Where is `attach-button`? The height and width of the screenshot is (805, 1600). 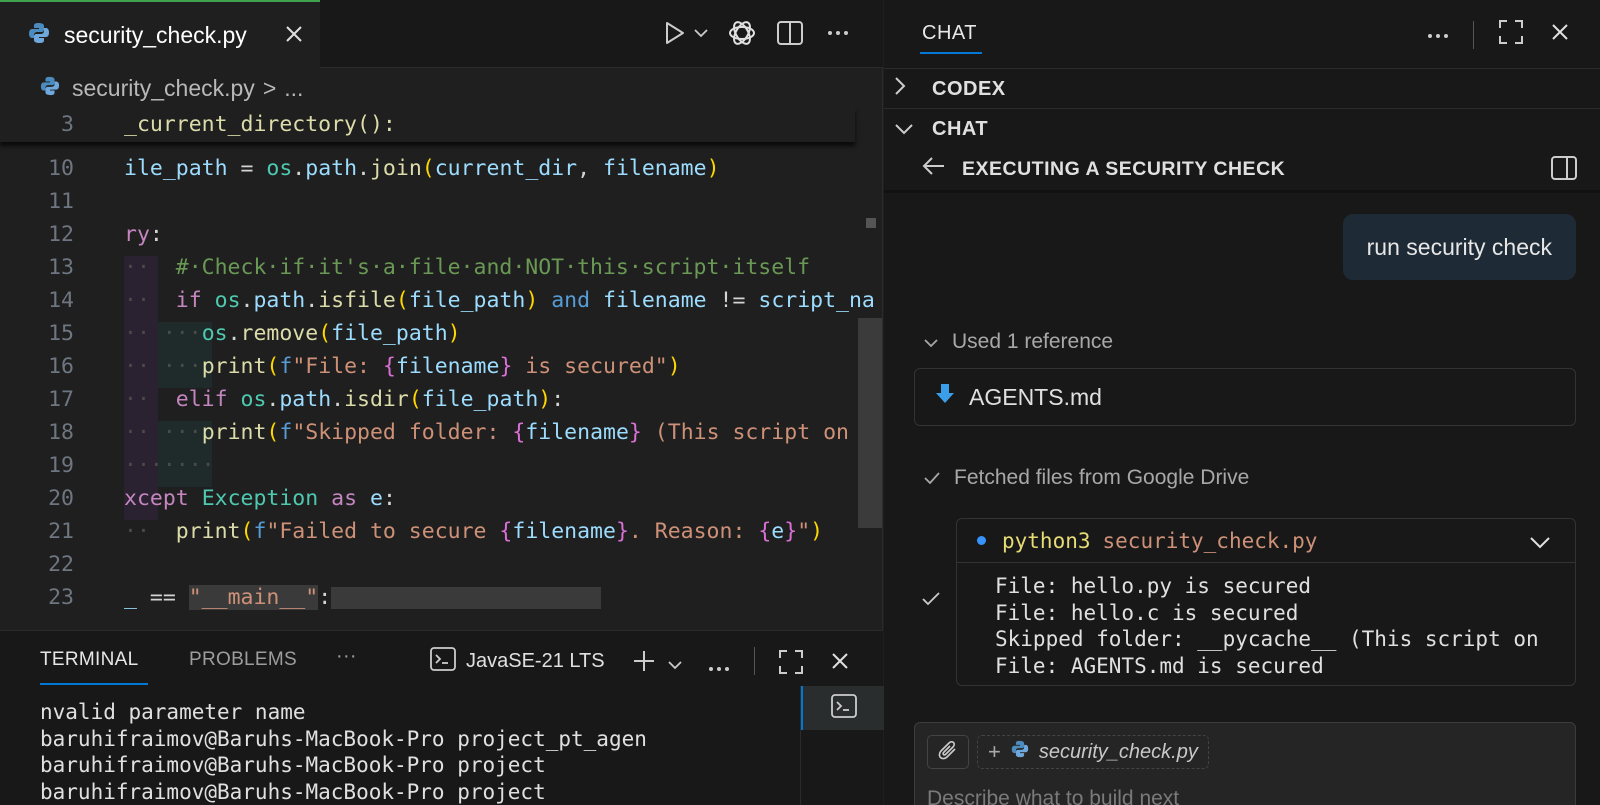 attach-button is located at coordinates (948, 752).